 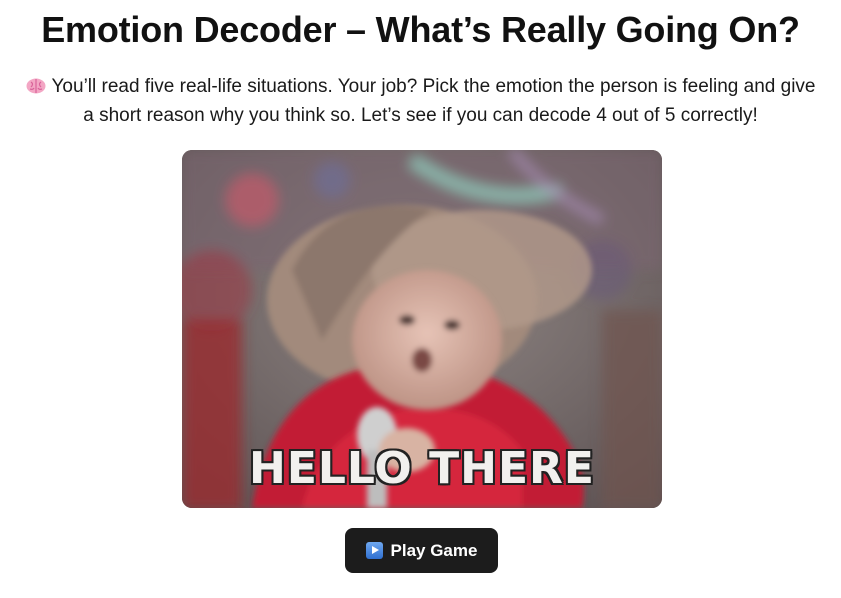 What do you see at coordinates (36, 84) in the screenshot?
I see `brain-icon` at bounding box center [36, 84].